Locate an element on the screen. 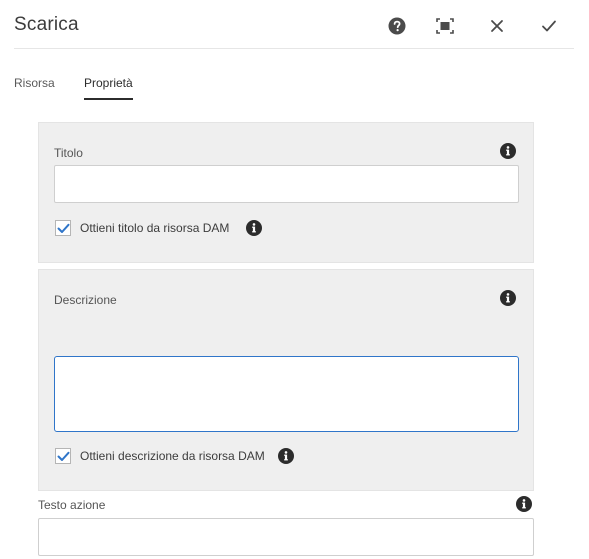  descrizione-dam-checkbox is located at coordinates (63, 456).